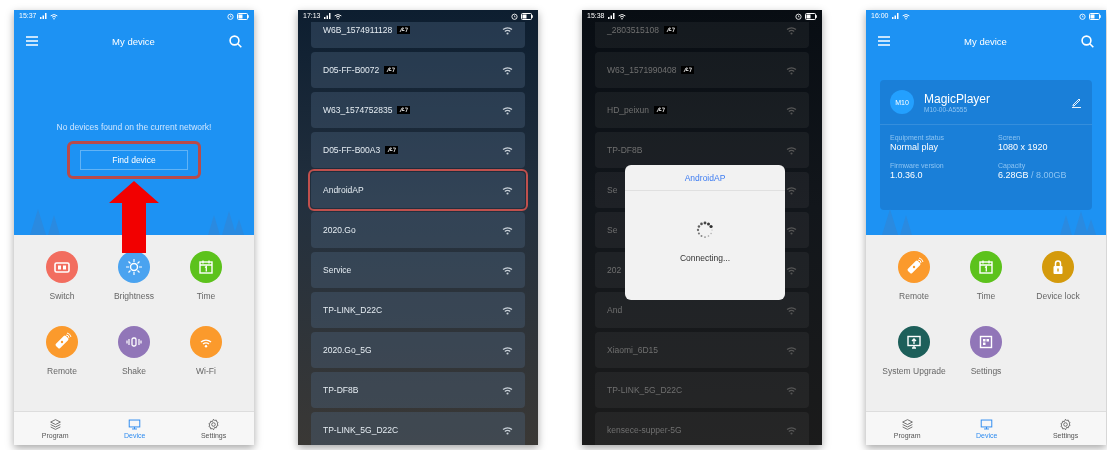 The width and height of the screenshot is (1107, 450). Describe the element at coordinates (1013, 175) in the screenshot. I see `stat-value: 6.28GB` at that location.